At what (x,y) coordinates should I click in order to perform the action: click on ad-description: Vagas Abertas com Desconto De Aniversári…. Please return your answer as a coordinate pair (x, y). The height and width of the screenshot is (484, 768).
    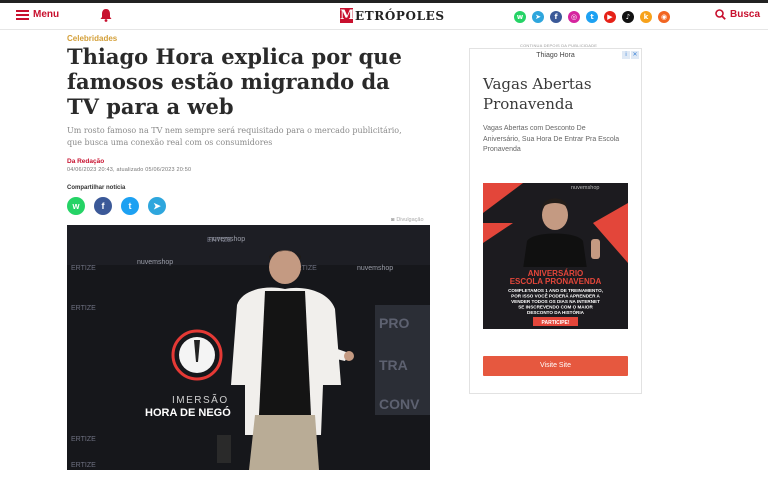
    Looking at the image, I should click on (551, 139).